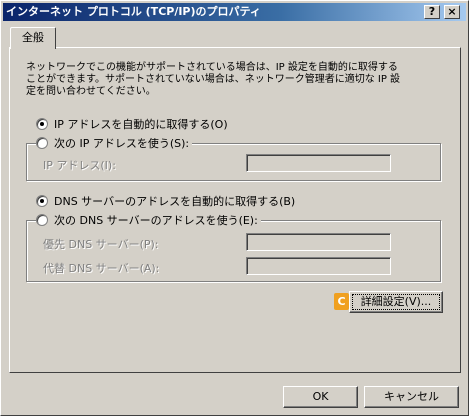 The width and height of the screenshot is (469, 416). What do you see at coordinates (318, 163) in the screenshot?
I see `ip-address-field` at bounding box center [318, 163].